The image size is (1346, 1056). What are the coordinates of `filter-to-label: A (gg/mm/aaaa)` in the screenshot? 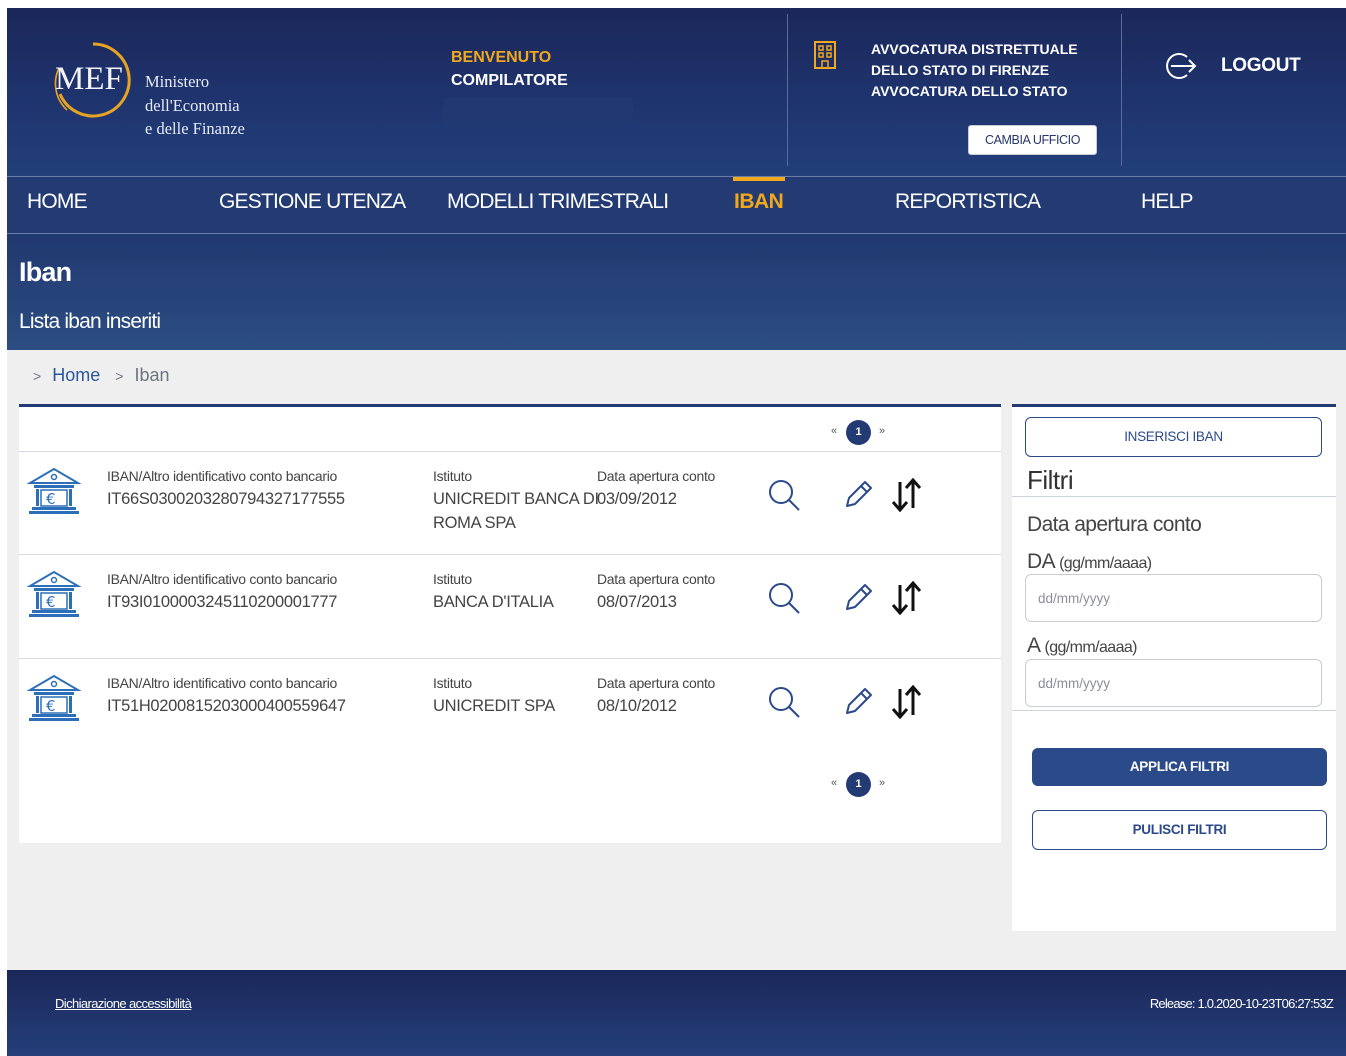 It's located at (1082, 645).